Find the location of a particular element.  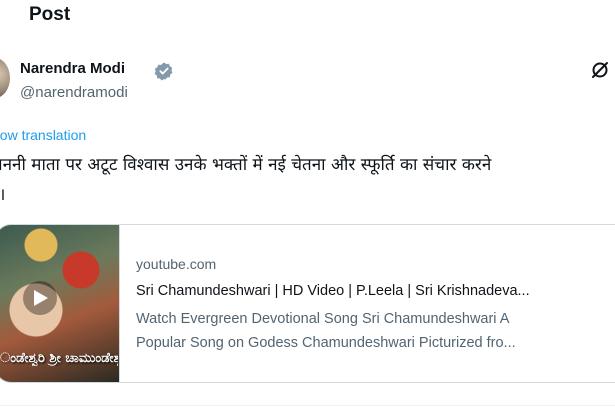

card-thumbnail: ಂಡೇಶ್ವರಿ ಶ್ರೀ ಚಾಮುಂಡೇಶ್ವ is located at coordinates (60, 303).